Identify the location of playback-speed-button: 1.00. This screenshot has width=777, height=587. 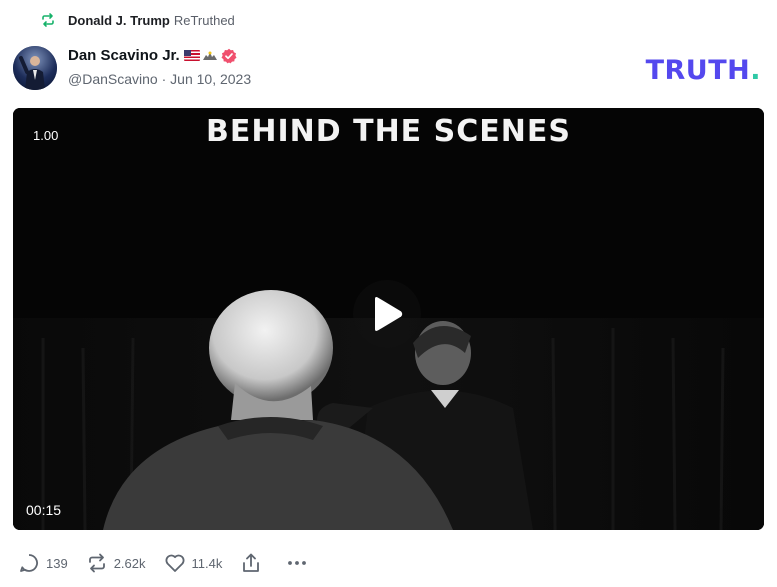
(45, 135).